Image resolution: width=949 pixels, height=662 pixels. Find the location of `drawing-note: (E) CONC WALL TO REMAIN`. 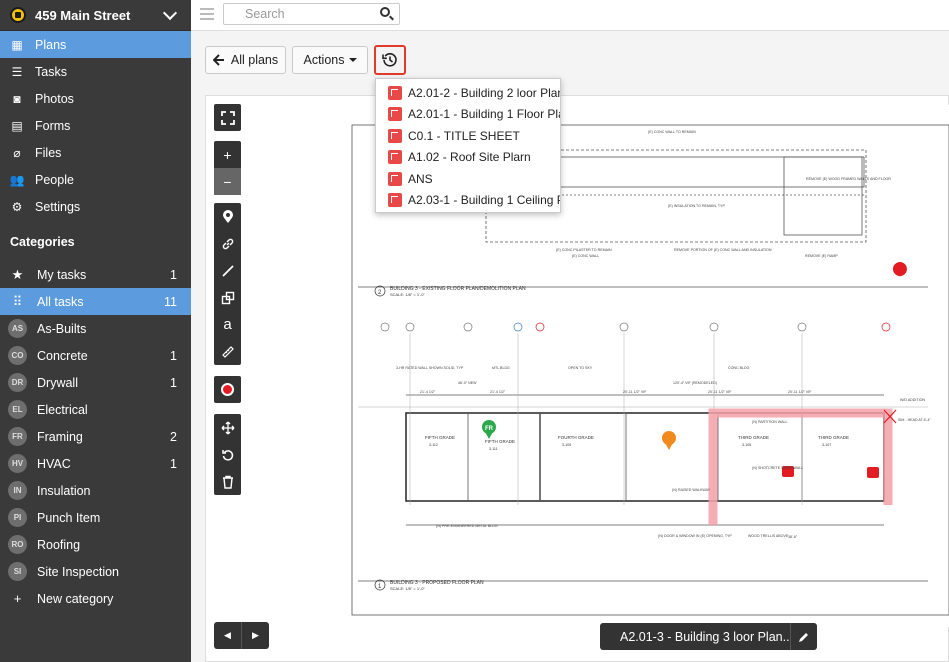

drawing-note: (E) CONC WALL TO REMAIN is located at coordinates (672, 132).